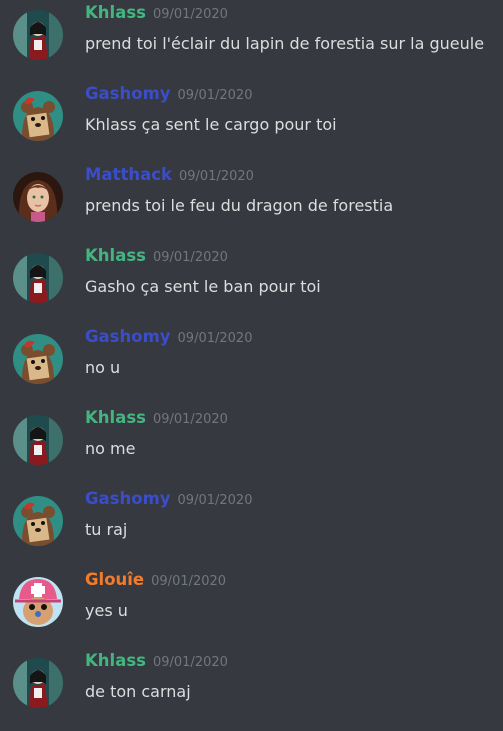  Describe the element at coordinates (239, 205) in the screenshot. I see `message-content: prends toi le feu du dragon de forestia` at that location.